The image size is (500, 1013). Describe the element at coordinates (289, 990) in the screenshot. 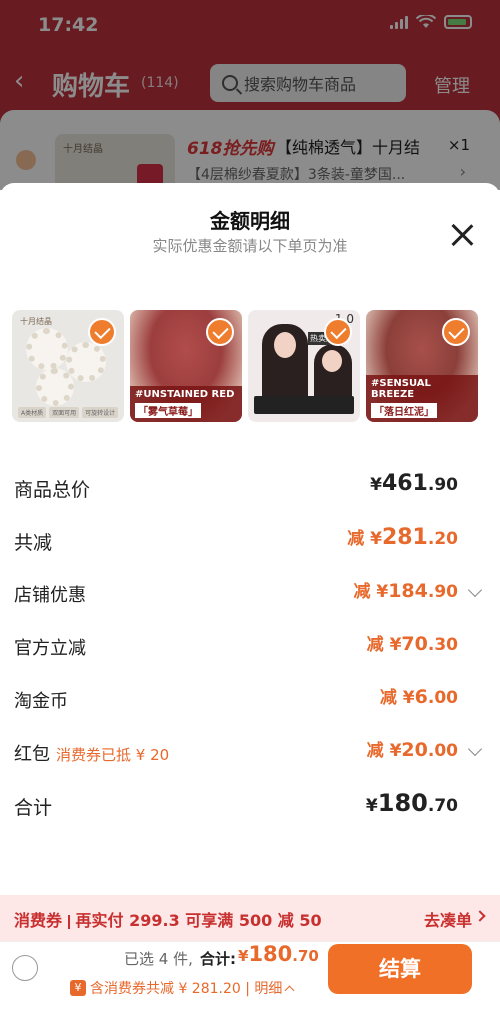

I see `chevron-up-icon` at that location.